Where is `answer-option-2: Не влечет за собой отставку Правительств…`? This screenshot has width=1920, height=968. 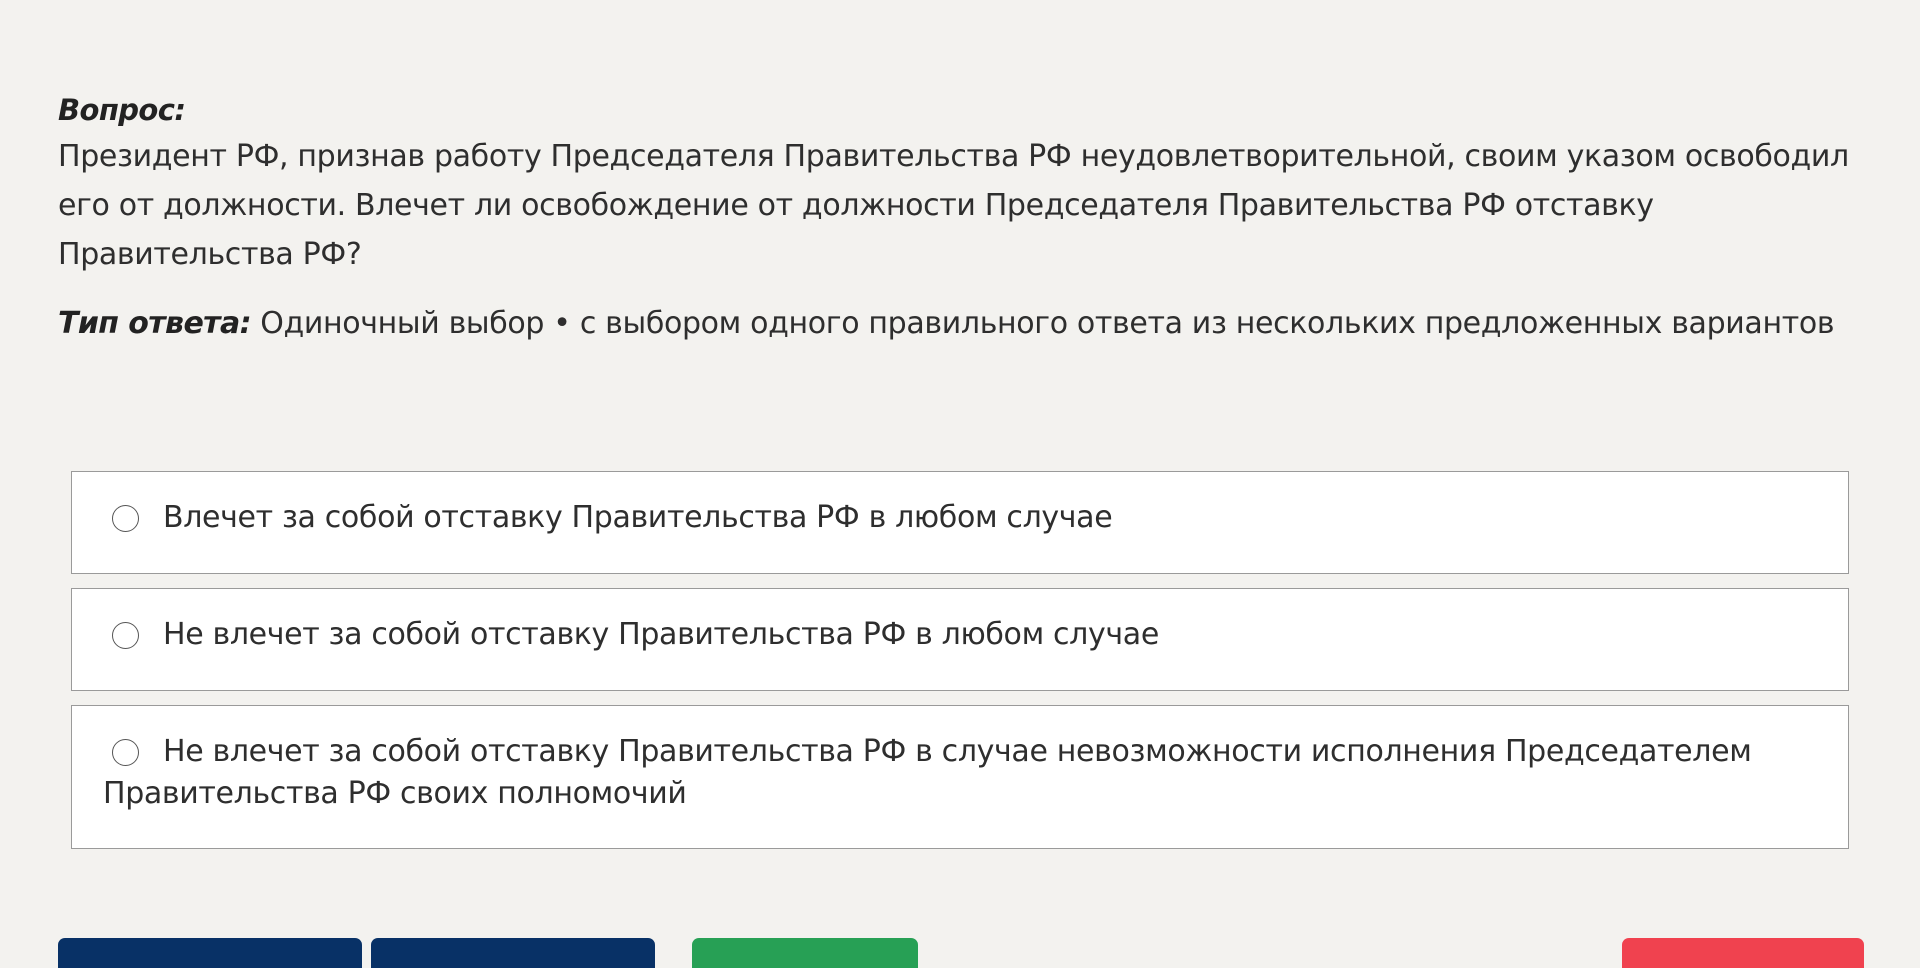 answer-option-2: Не влечет за собой отставку Правительств… is located at coordinates (960, 639).